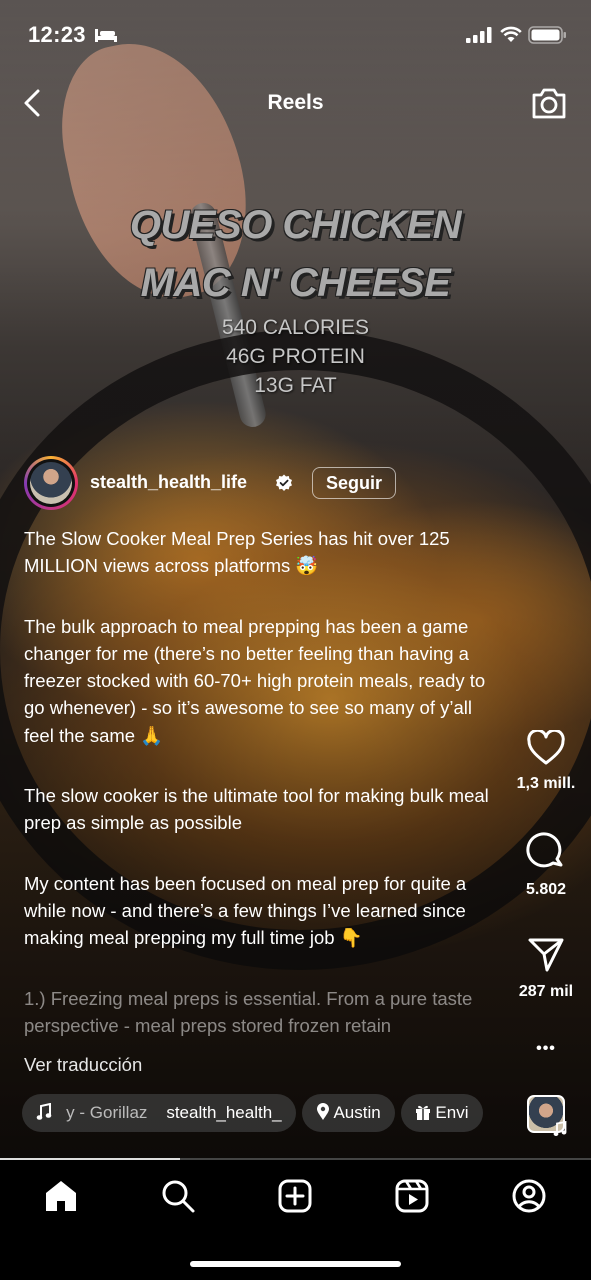  Describe the element at coordinates (159, 1113) in the screenshot. I see `music-chip: y - Gorillaz stealth_health_` at that location.